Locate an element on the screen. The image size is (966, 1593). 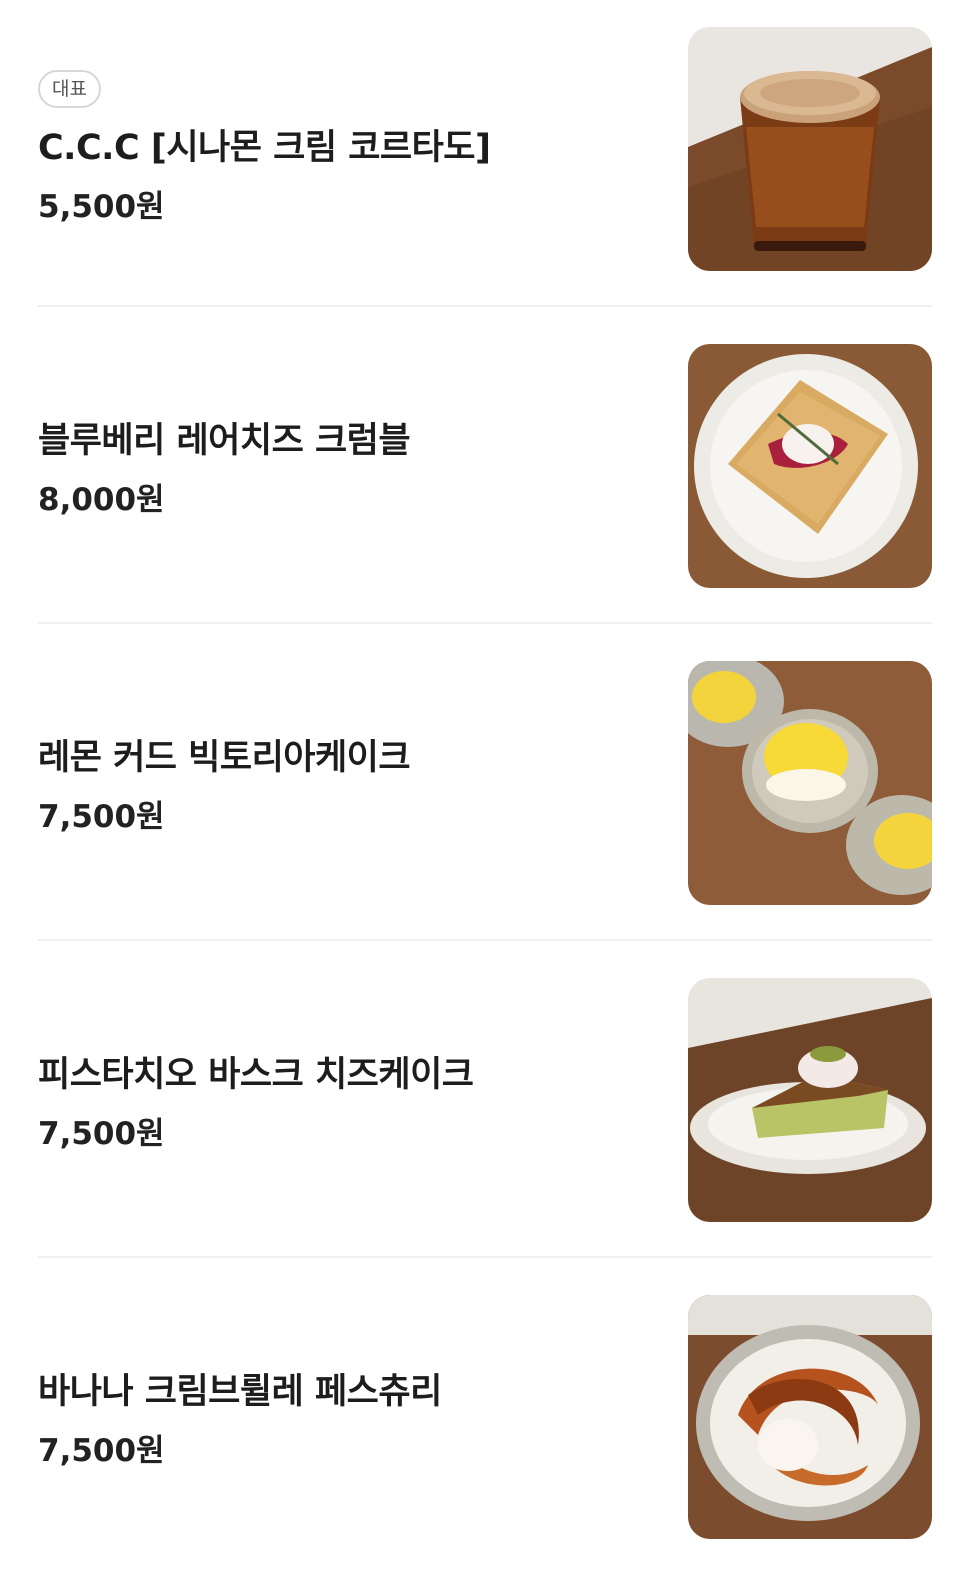
signature-badge: 대표 is located at coordinates (69, 89).